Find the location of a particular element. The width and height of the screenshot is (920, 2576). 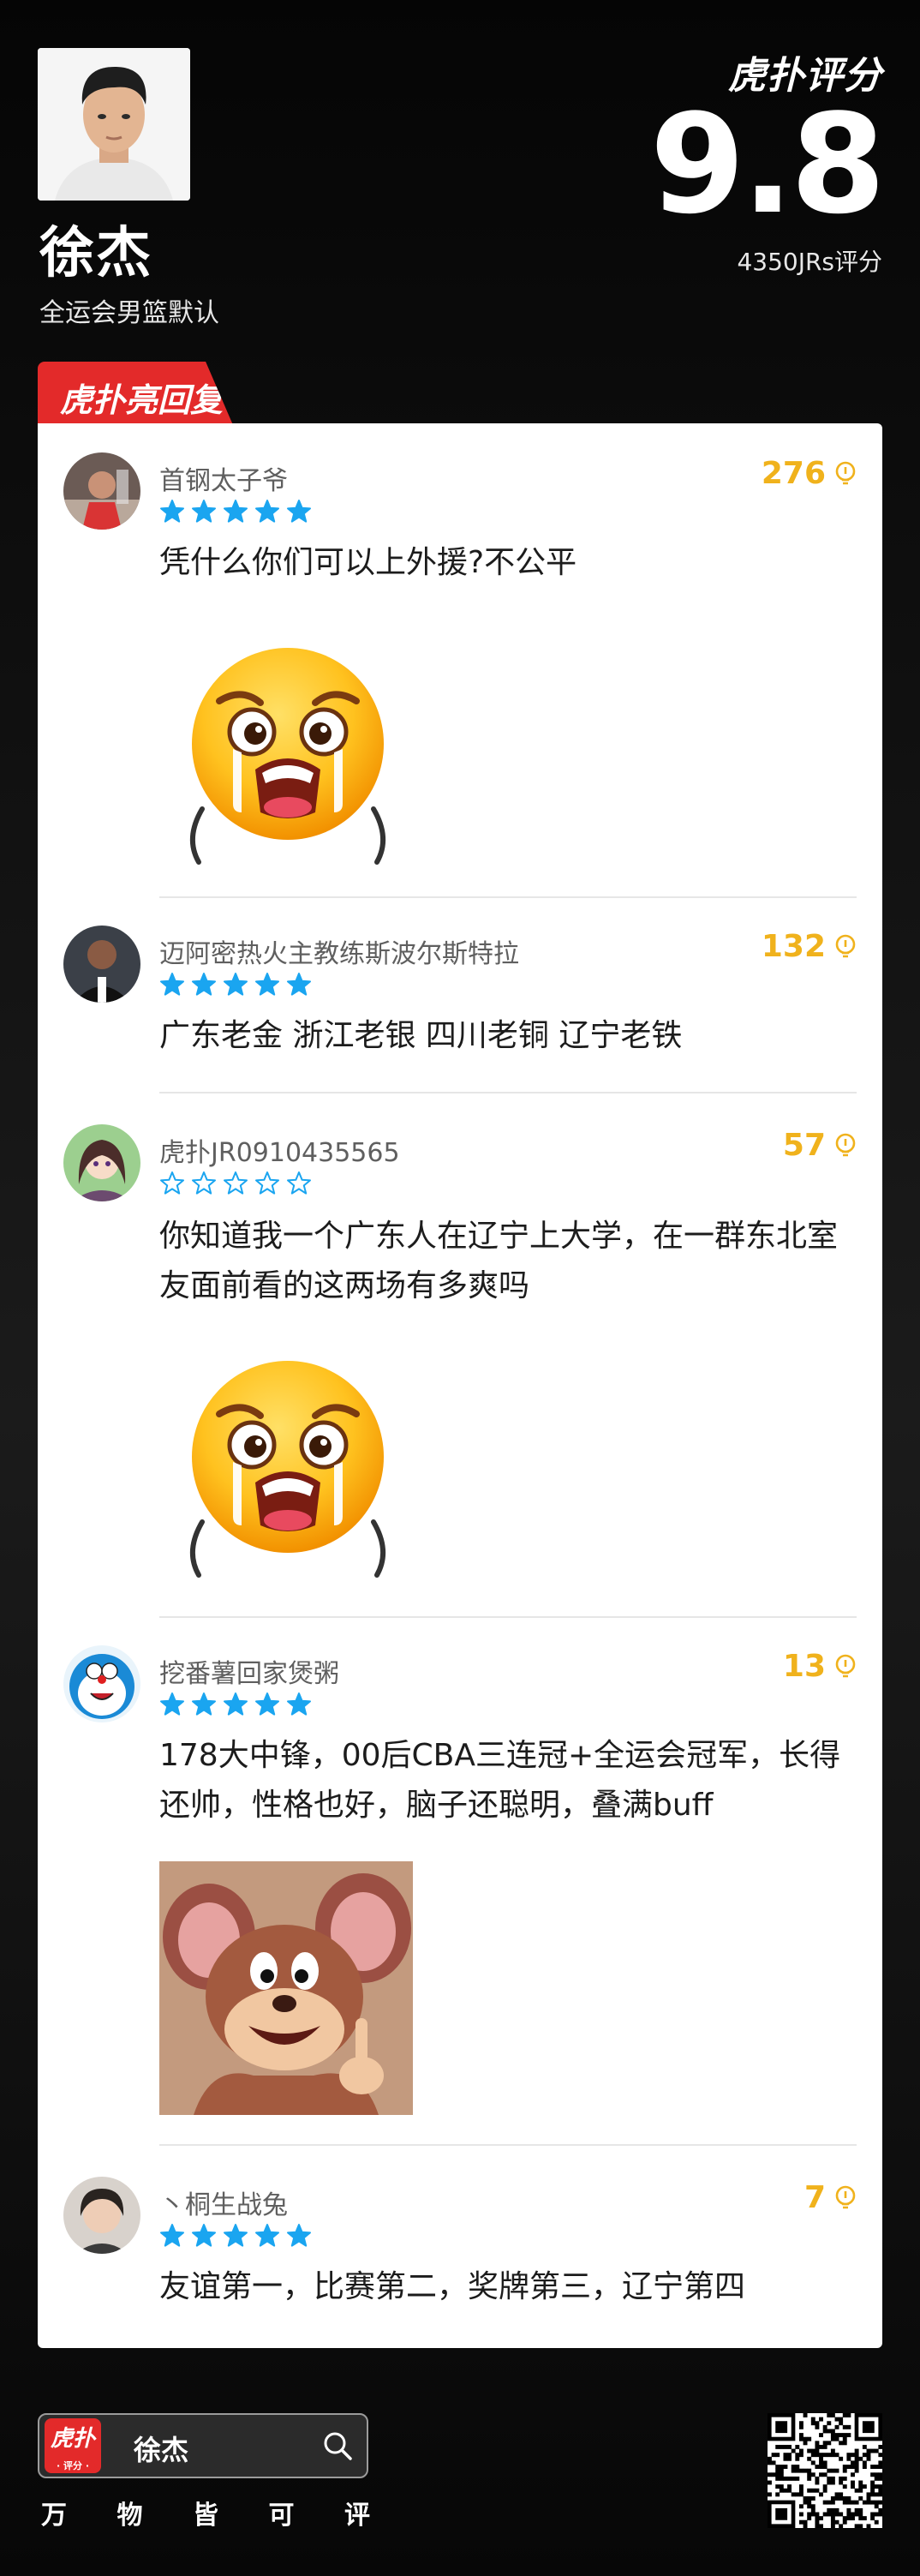

app-logo-icon: 虎扑 · 评分 · is located at coordinates (73, 2445).